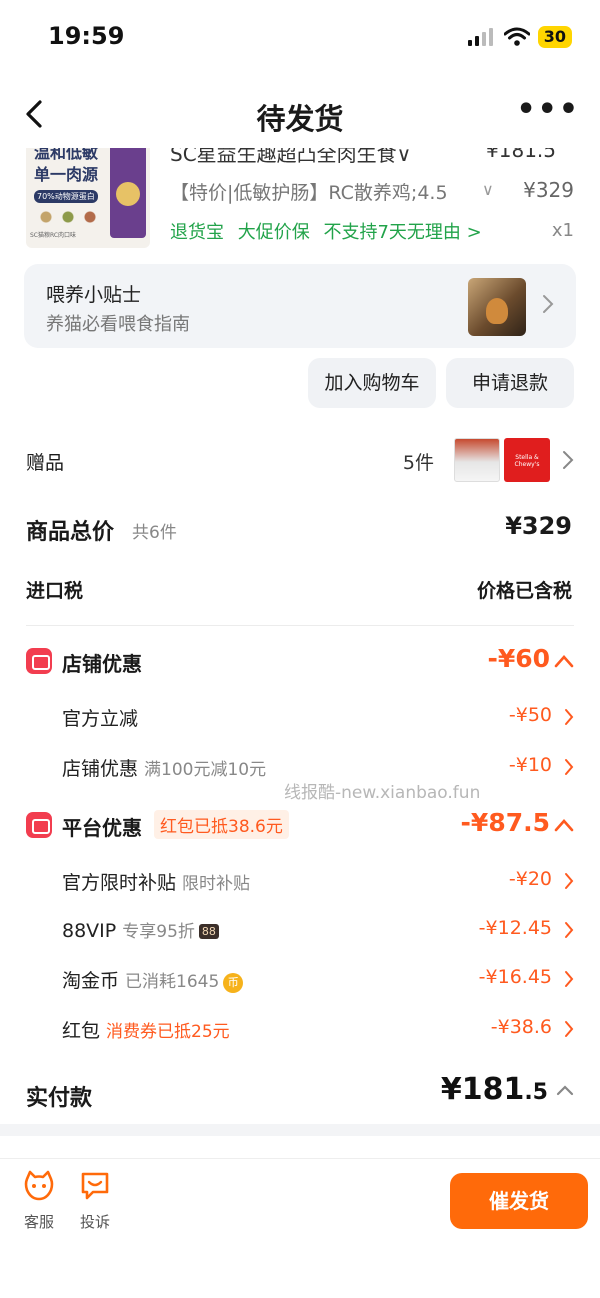 The width and height of the screenshot is (600, 1298). What do you see at coordinates (70, 532) in the screenshot?
I see `total-label: 商品总价` at bounding box center [70, 532].